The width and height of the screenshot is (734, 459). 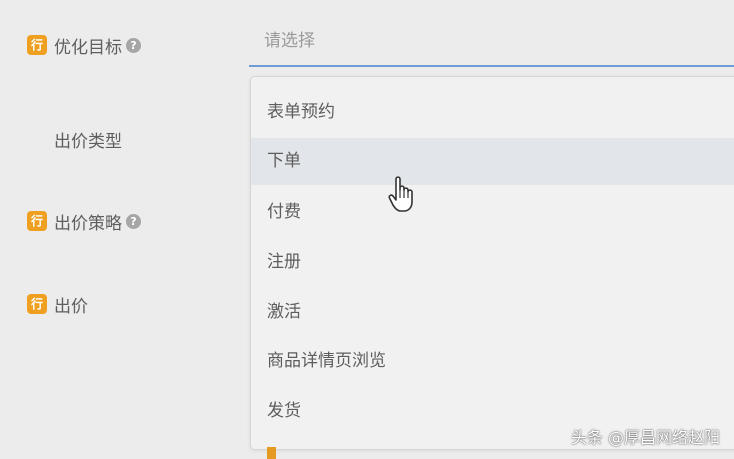 What do you see at coordinates (492, 112) in the screenshot?
I see `dropdown-option-form-booking: 表单预约` at bounding box center [492, 112].